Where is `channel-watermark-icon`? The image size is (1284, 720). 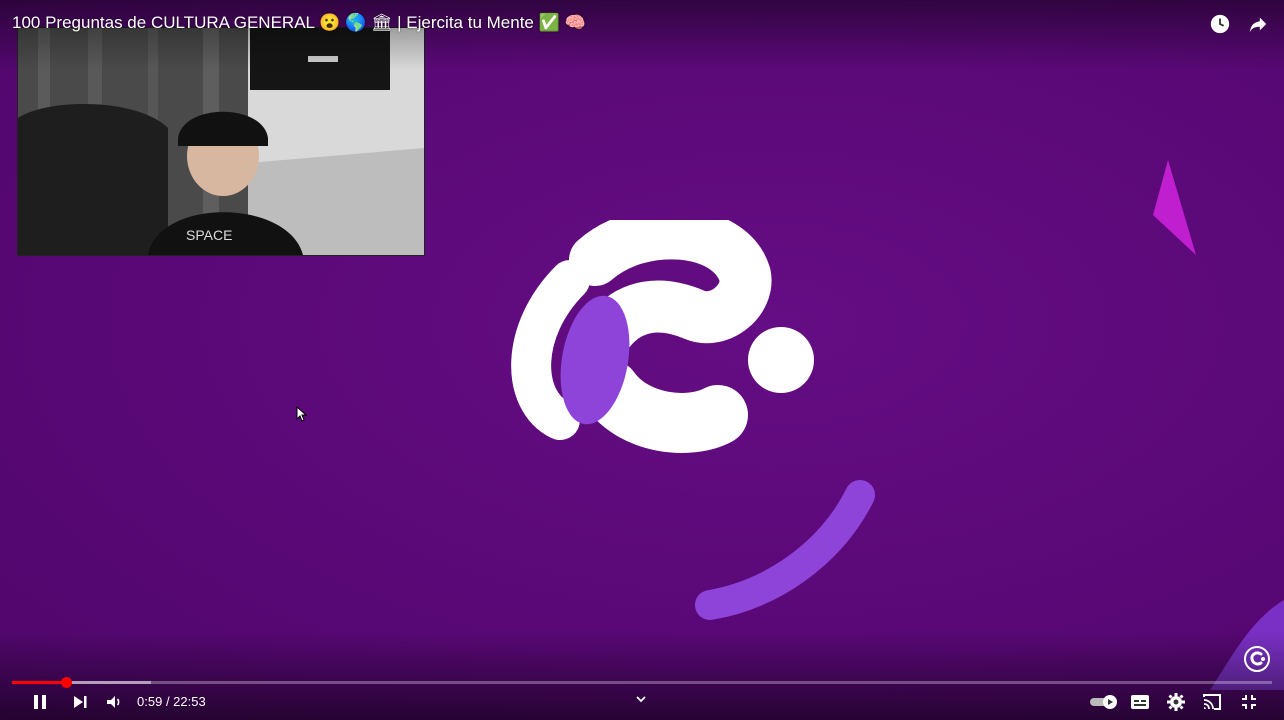 channel-watermark-icon is located at coordinates (1257, 659).